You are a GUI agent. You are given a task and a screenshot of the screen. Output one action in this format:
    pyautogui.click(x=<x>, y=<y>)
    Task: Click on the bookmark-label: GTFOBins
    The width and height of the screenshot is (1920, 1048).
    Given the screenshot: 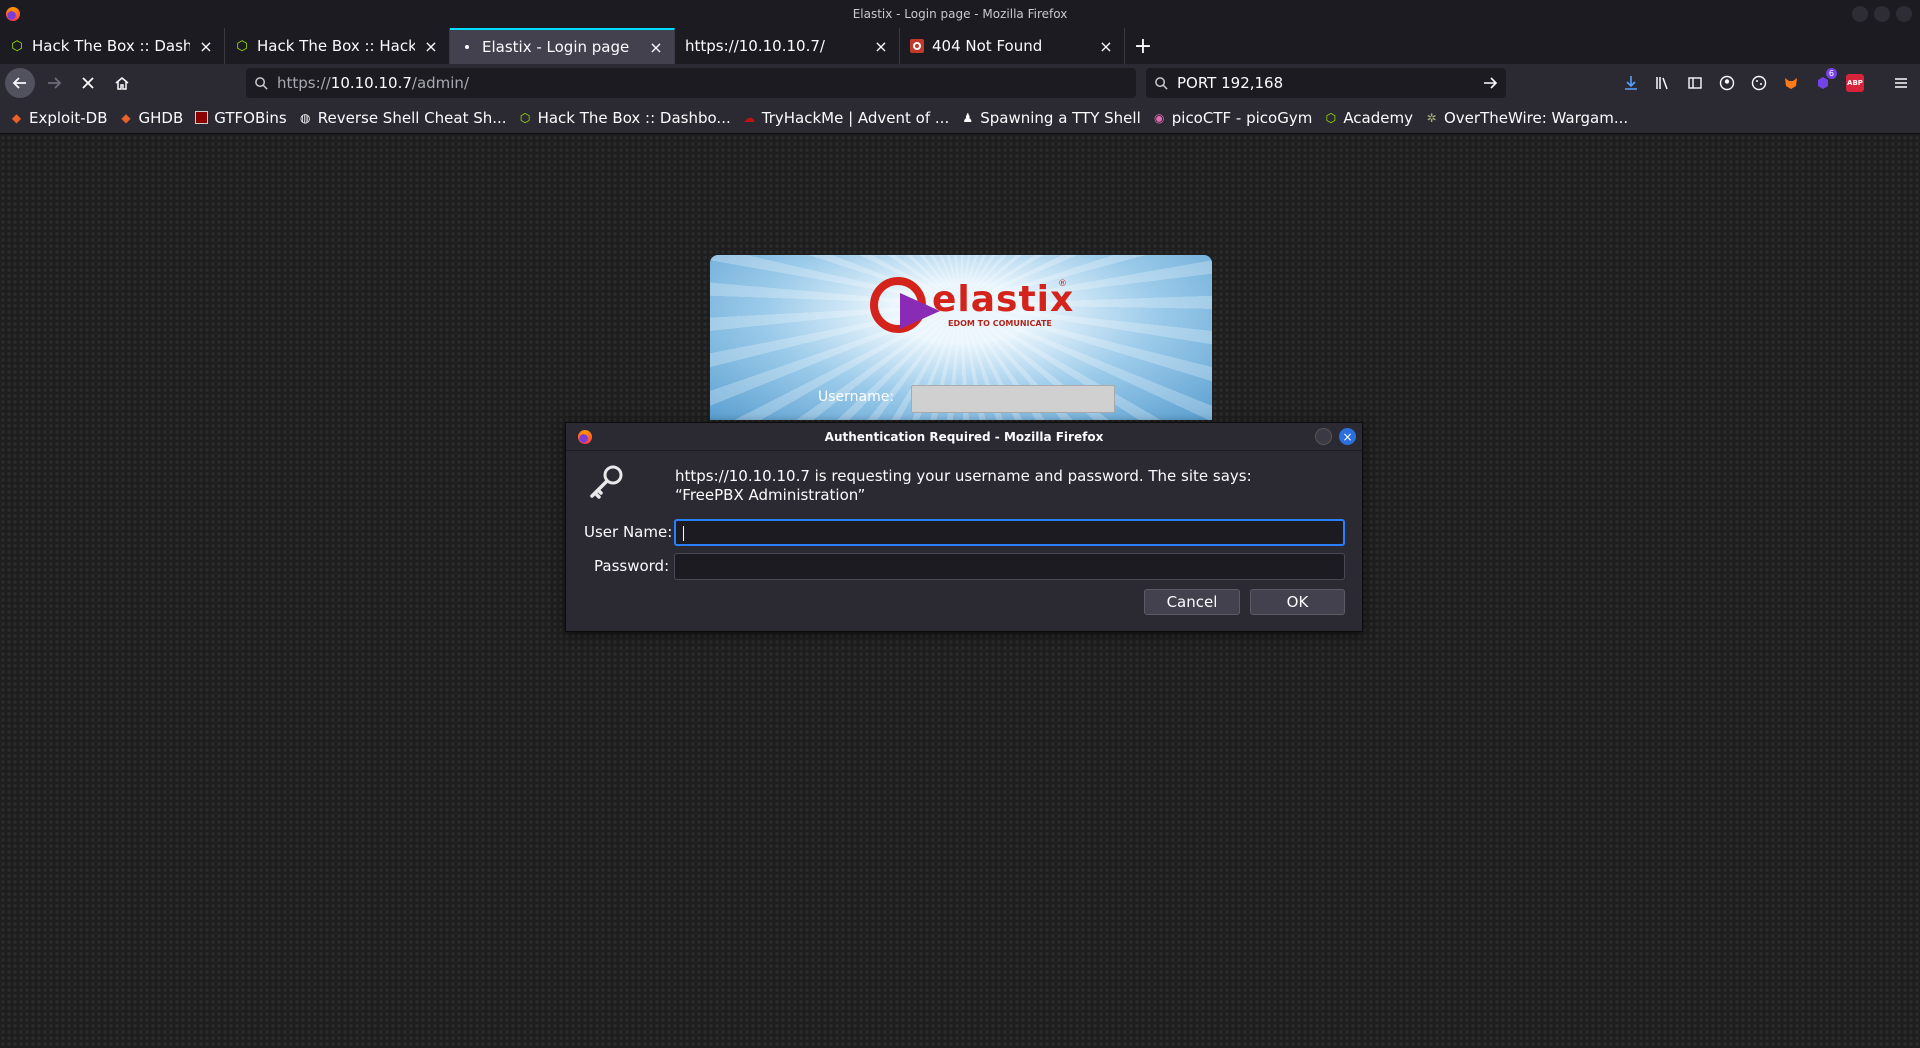 What is the action you would take?
    pyautogui.click(x=250, y=117)
    